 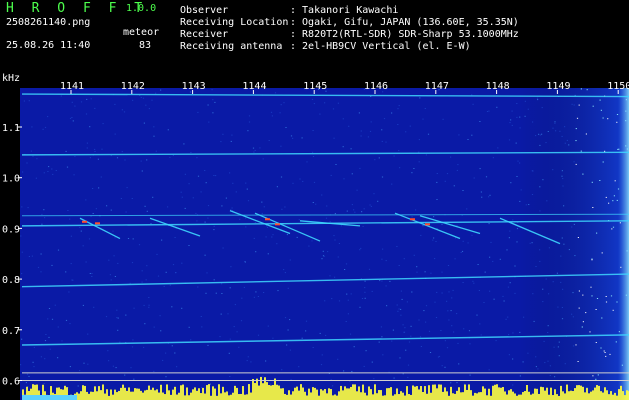 What do you see at coordinates (234, 22) in the screenshot?
I see `location-label: Receiving Location` at bounding box center [234, 22].